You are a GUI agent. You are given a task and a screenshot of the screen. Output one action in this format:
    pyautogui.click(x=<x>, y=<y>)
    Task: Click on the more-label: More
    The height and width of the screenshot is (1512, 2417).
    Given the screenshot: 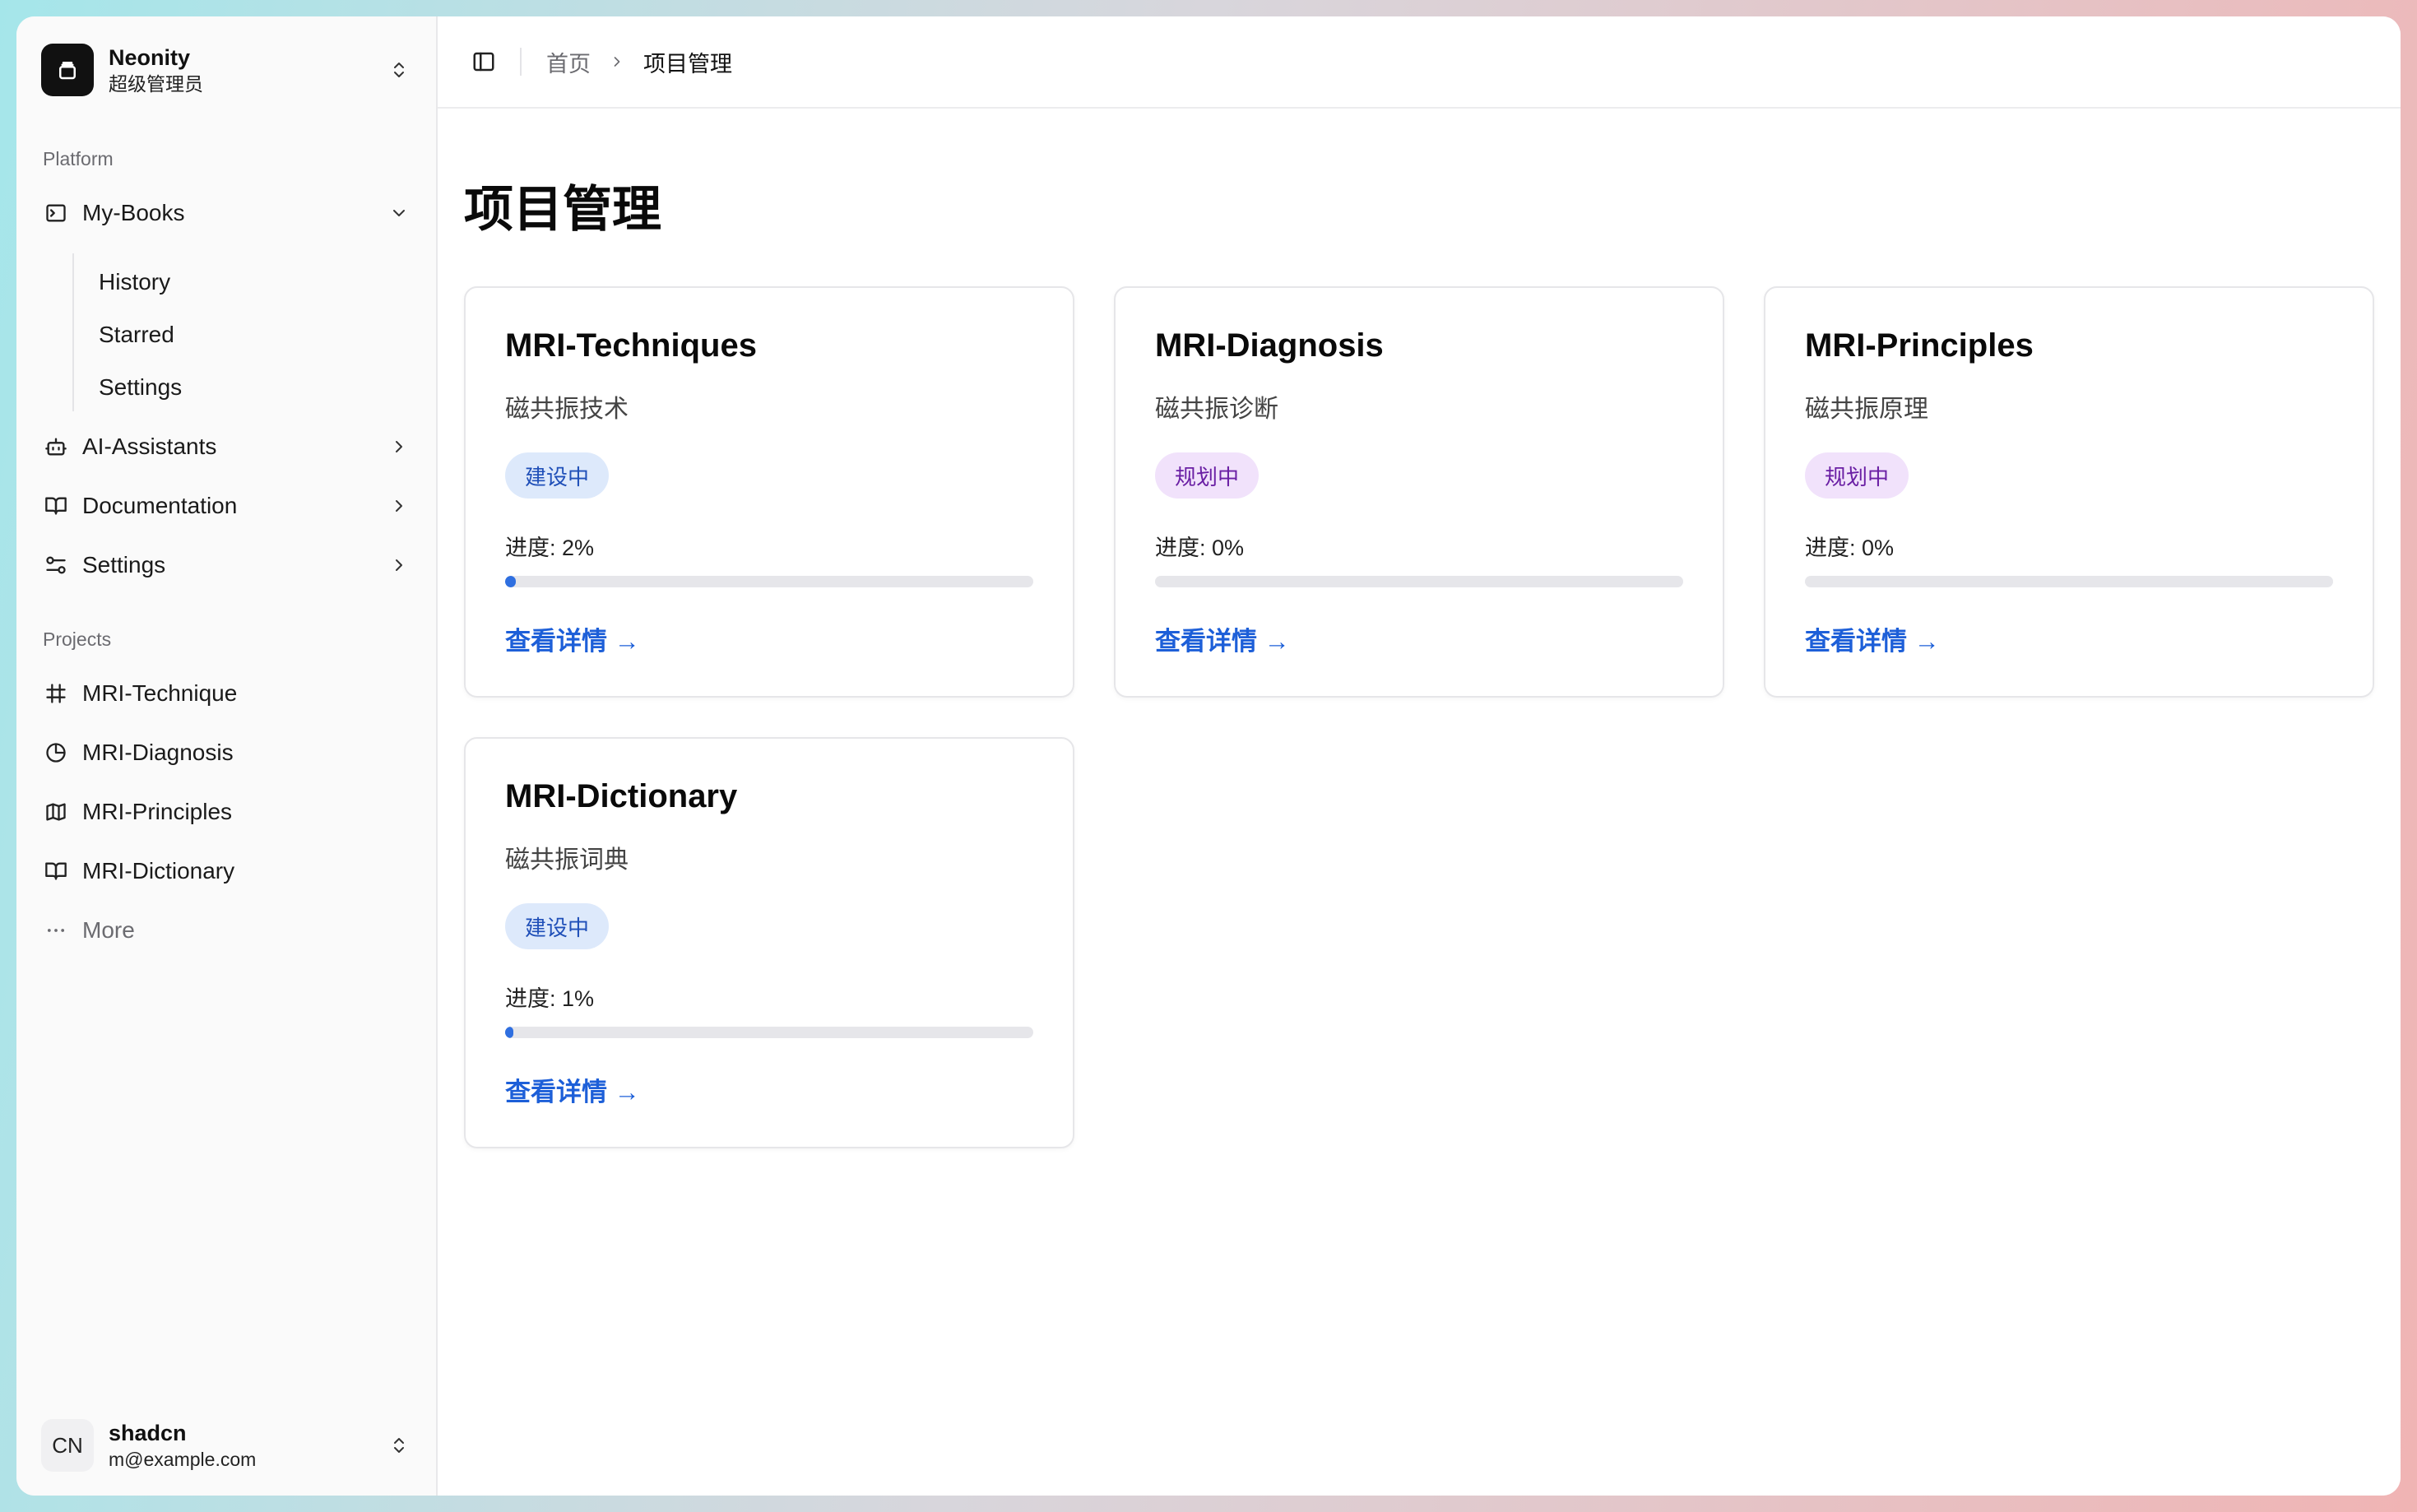 What is the action you would take?
    pyautogui.click(x=108, y=930)
    